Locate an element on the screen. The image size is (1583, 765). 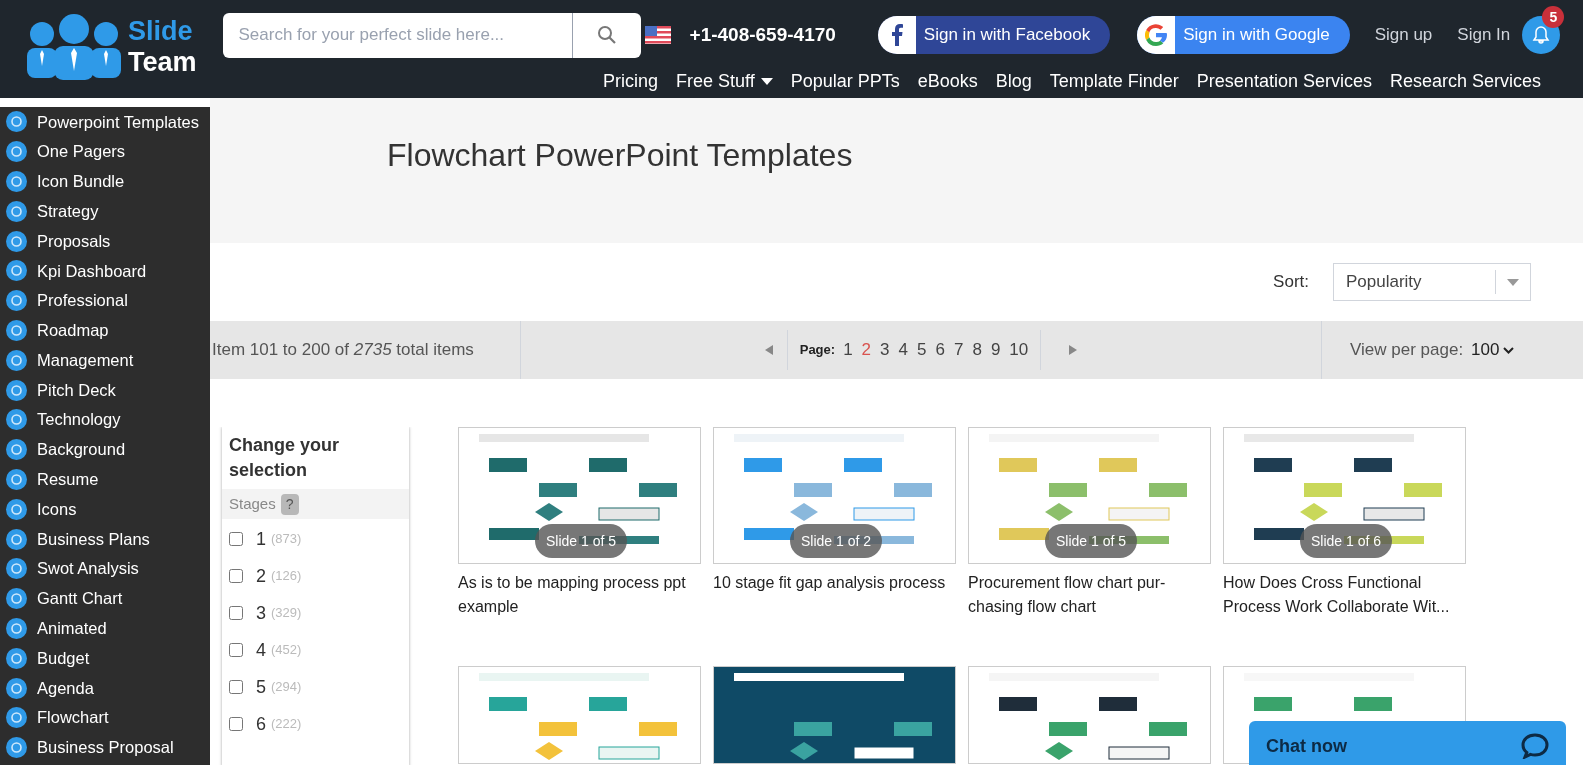
per-page-dropdown: 100 is located at coordinates (1493, 350).